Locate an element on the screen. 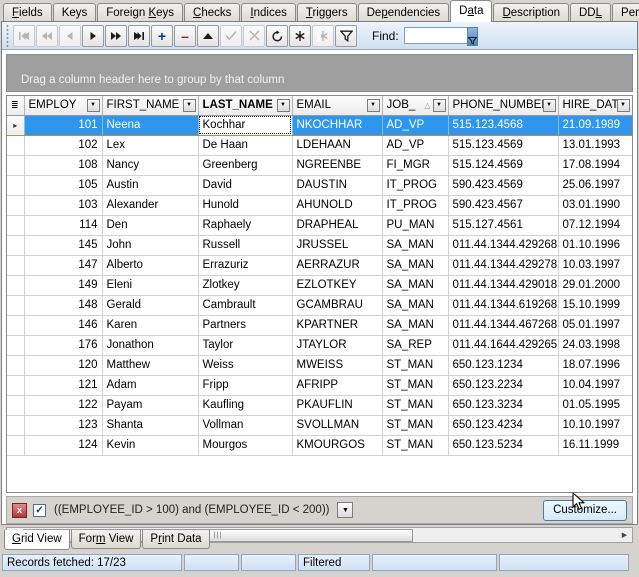 Image resolution: width=639 pixels, height=577 pixels. cell-last-name: Russell is located at coordinates (245, 245).